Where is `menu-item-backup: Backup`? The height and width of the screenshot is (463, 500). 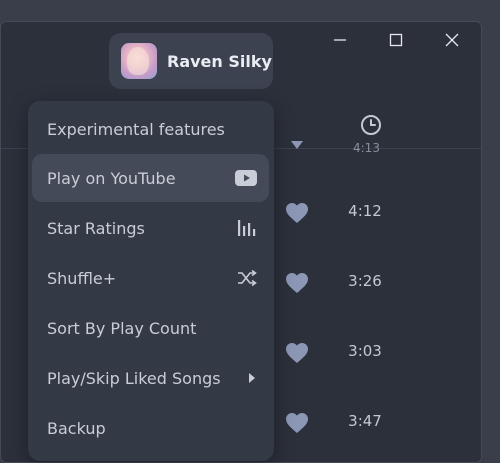
menu-item-backup: Backup is located at coordinates (150, 428).